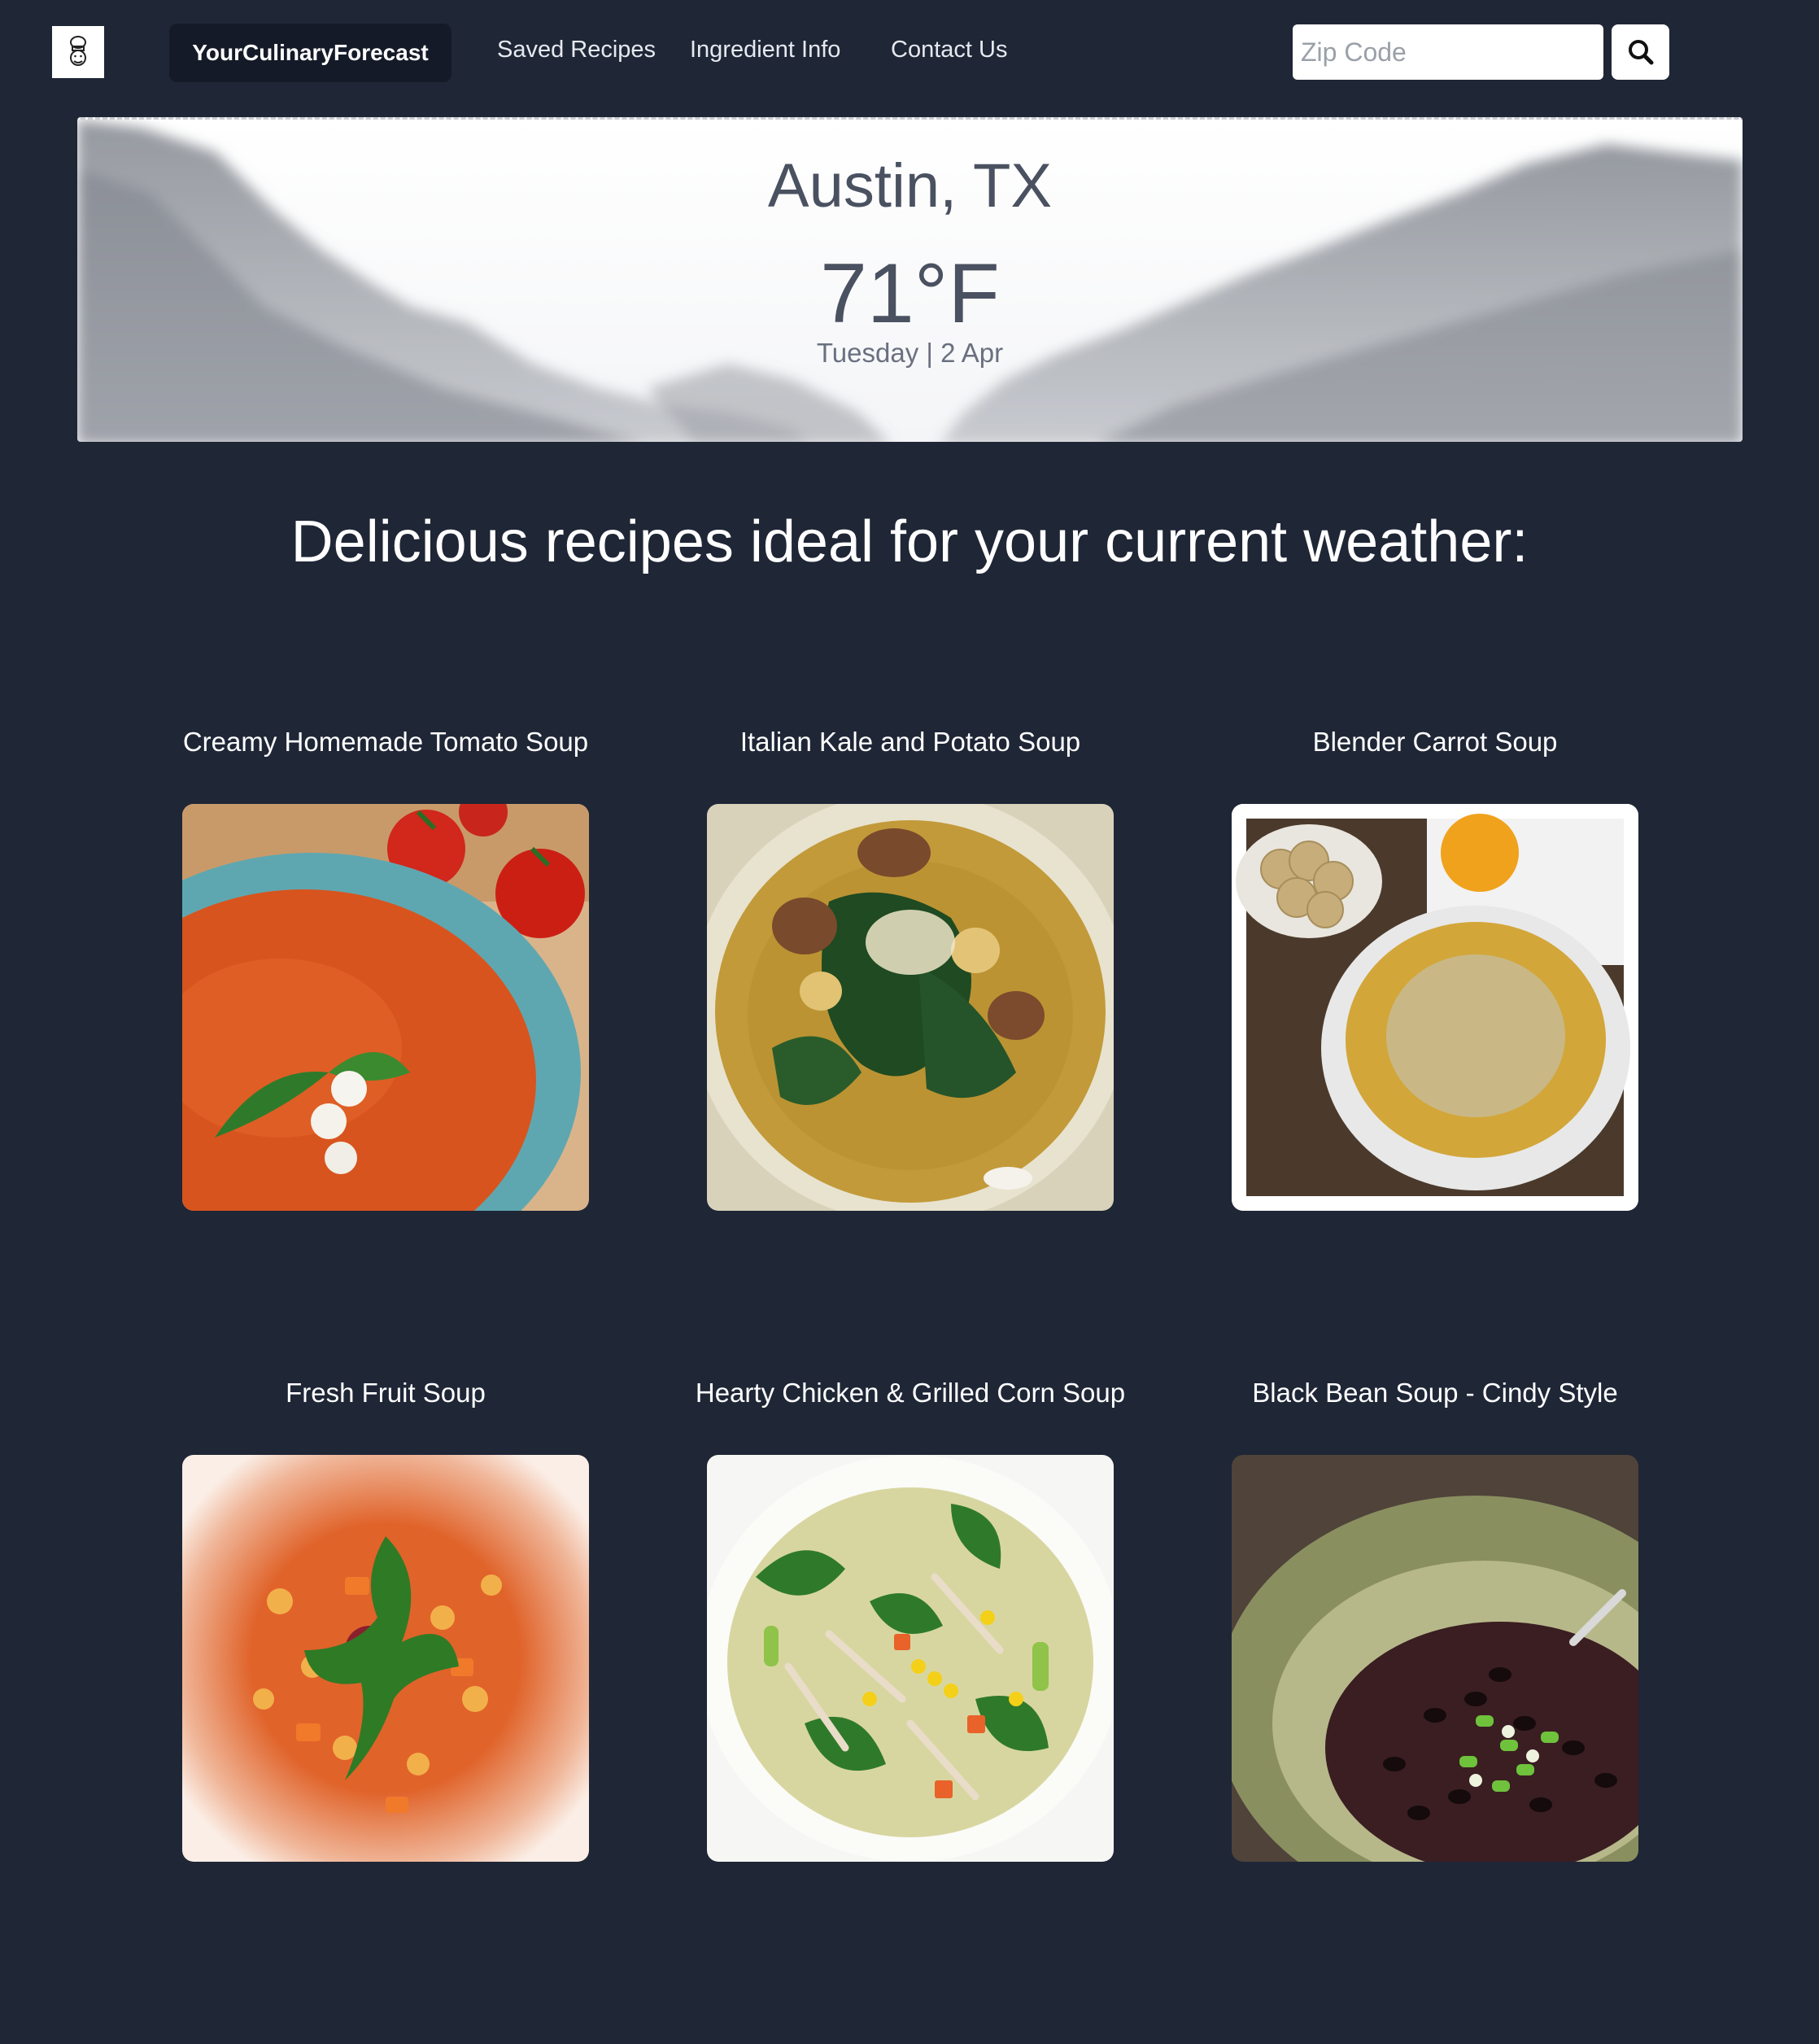 This screenshot has height=2044, width=1819. Describe the element at coordinates (310, 53) in the screenshot. I see `brand-link: YourCulinaryForecast` at that location.